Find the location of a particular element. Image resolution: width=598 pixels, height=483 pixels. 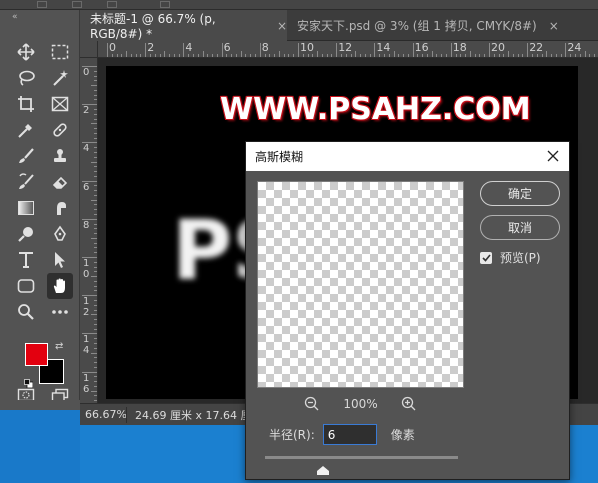

ruler-label: 16 is located at coordinates (421, 47).